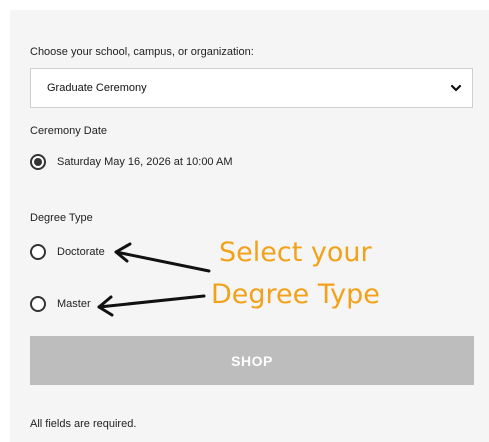 This screenshot has width=489, height=442. What do you see at coordinates (38, 252) in the screenshot?
I see `doctorate-radio` at bounding box center [38, 252].